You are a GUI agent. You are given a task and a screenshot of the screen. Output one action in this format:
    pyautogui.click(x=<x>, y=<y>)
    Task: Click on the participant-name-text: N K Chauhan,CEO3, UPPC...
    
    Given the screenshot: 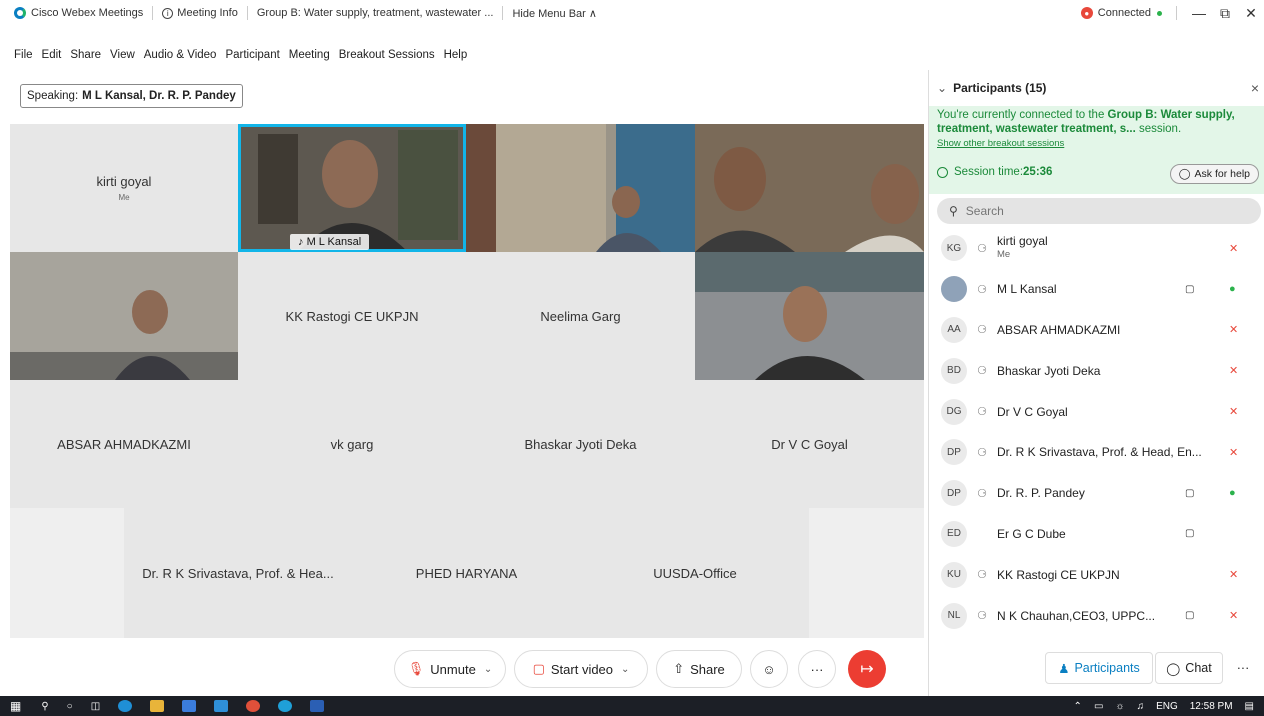 What is the action you would take?
    pyautogui.click(x=1076, y=615)
    